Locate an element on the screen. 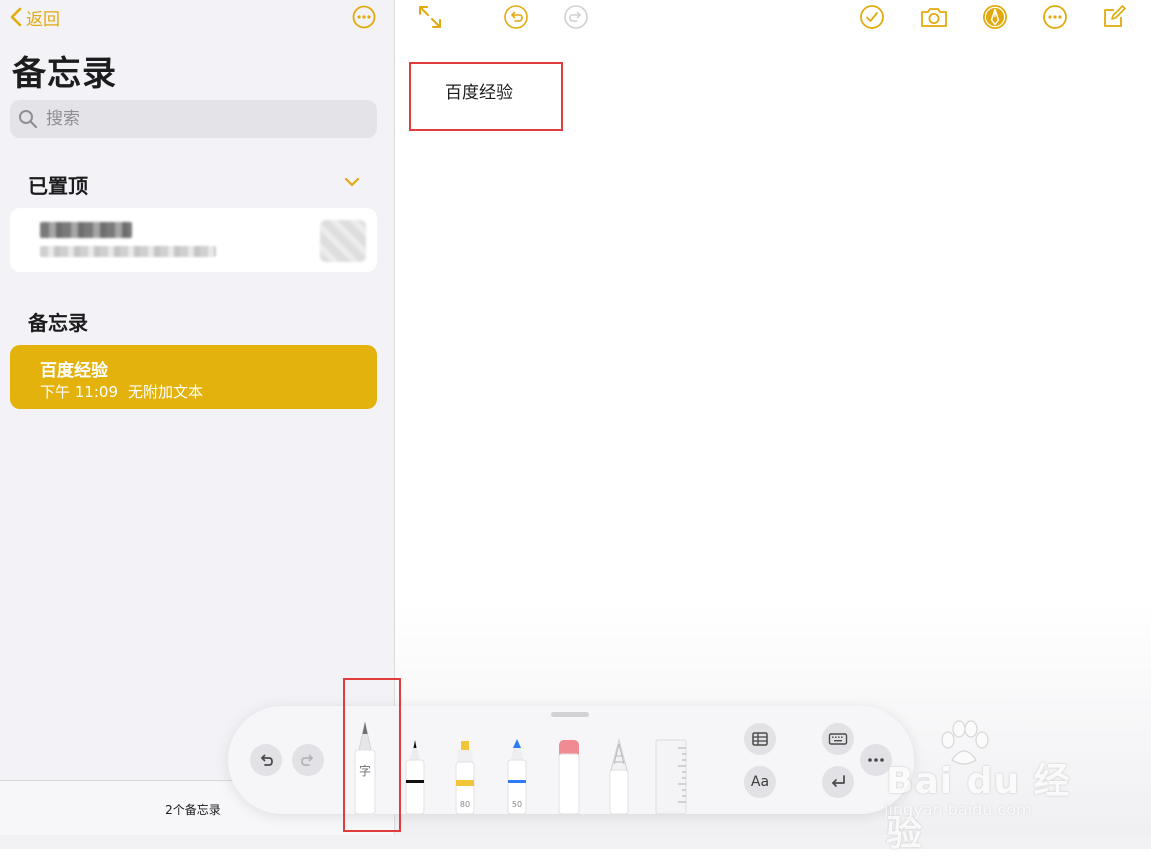  ellipsis-icon is located at coordinates (876, 760).